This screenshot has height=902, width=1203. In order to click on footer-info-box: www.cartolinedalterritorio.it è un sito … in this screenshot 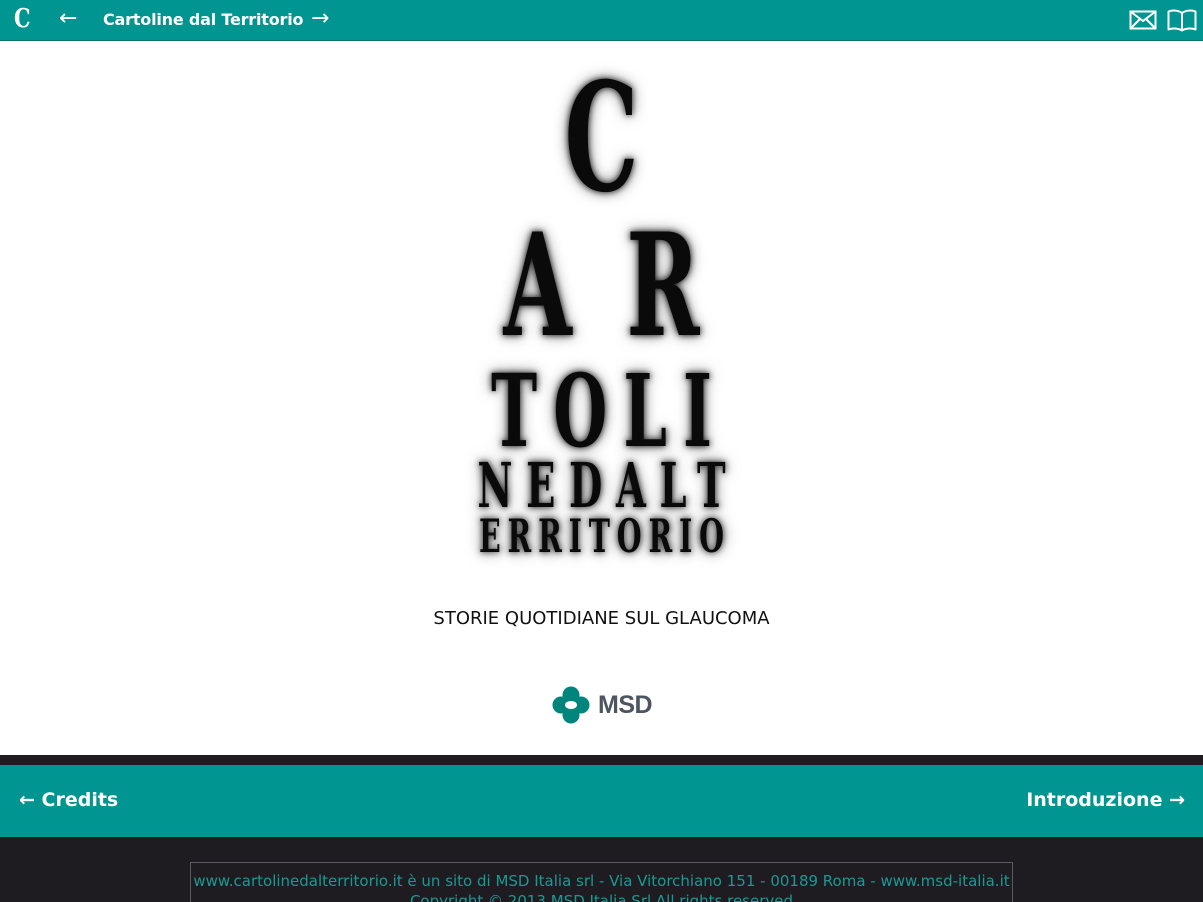, I will do `click(601, 882)`.